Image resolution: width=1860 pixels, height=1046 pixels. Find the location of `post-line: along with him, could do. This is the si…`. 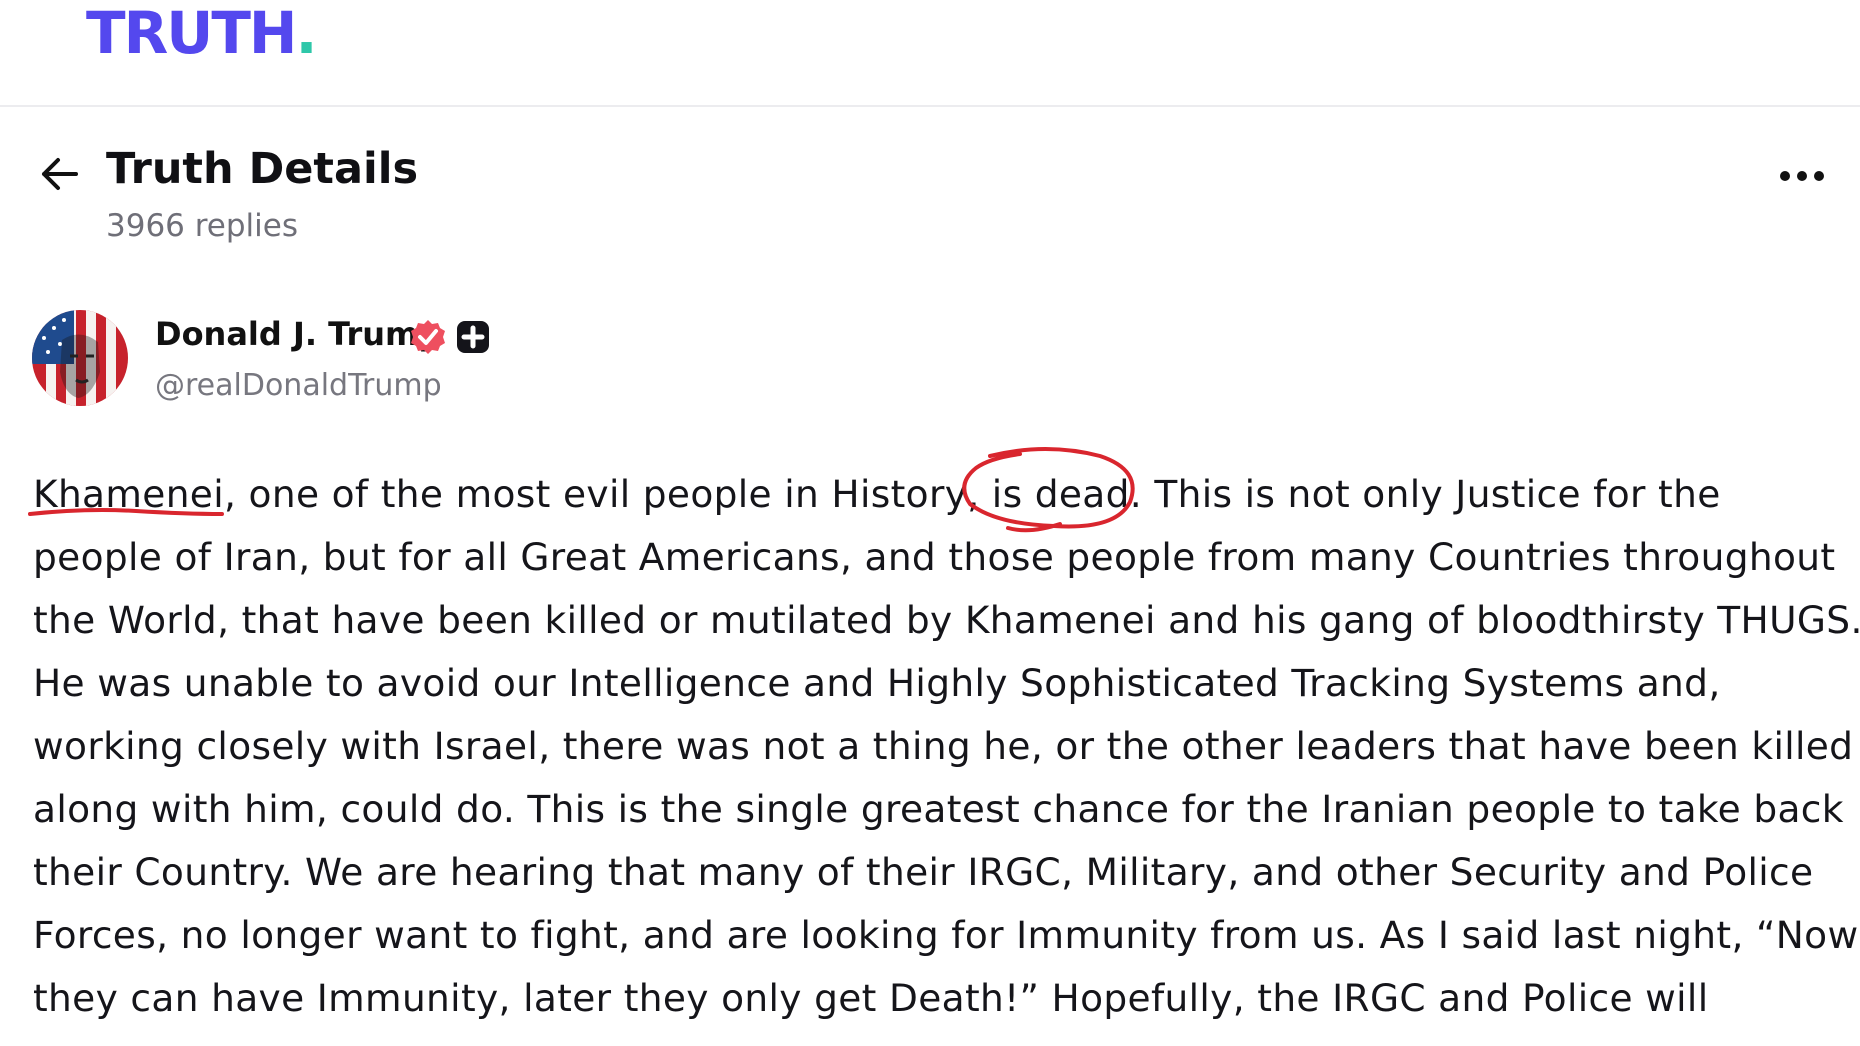

post-line: along with him, could do. This is the si… is located at coordinates (938, 809).